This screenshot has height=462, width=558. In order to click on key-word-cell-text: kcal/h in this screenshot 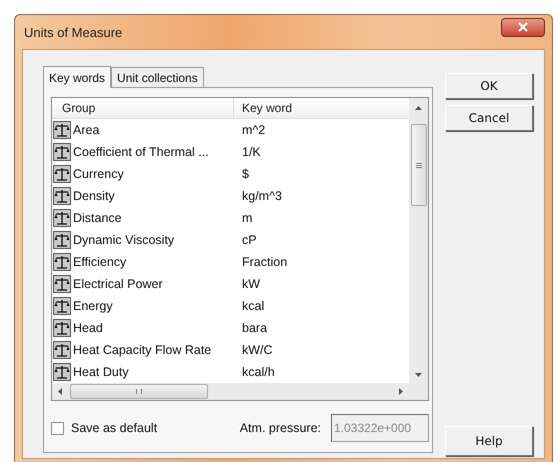, I will do `click(258, 372)`.